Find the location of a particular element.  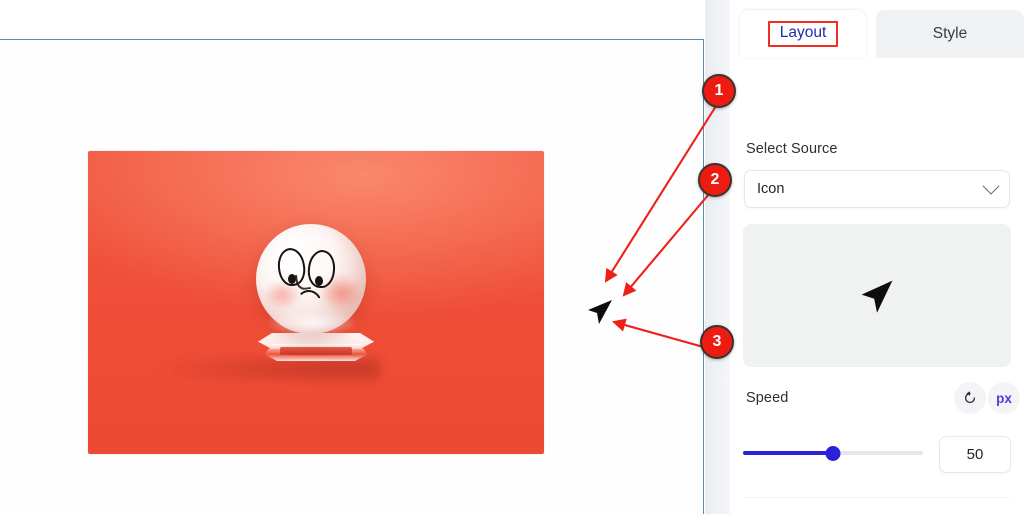

panel-tabs: Layout Style is located at coordinates (877, 30).